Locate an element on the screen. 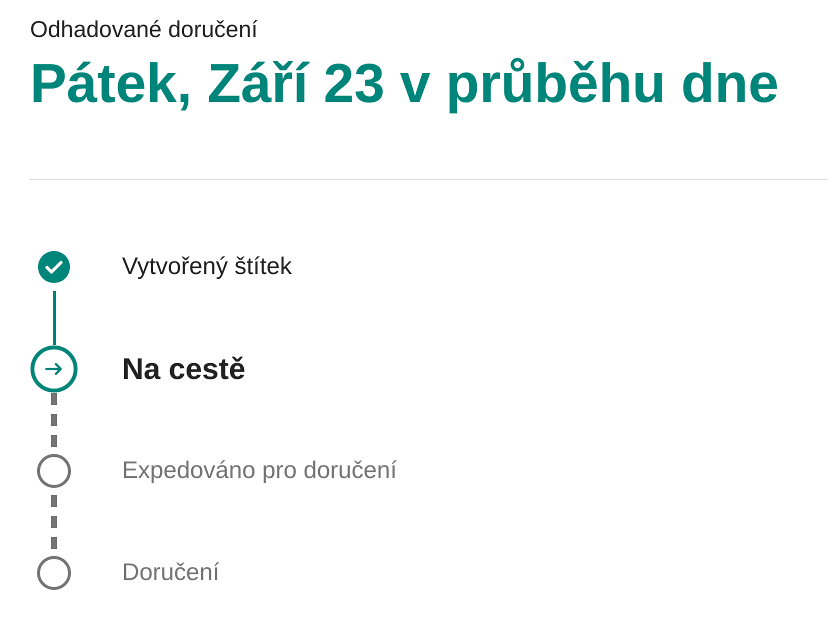 This screenshot has height=626, width=828. delivery-label: Odhadované doručení is located at coordinates (144, 29).